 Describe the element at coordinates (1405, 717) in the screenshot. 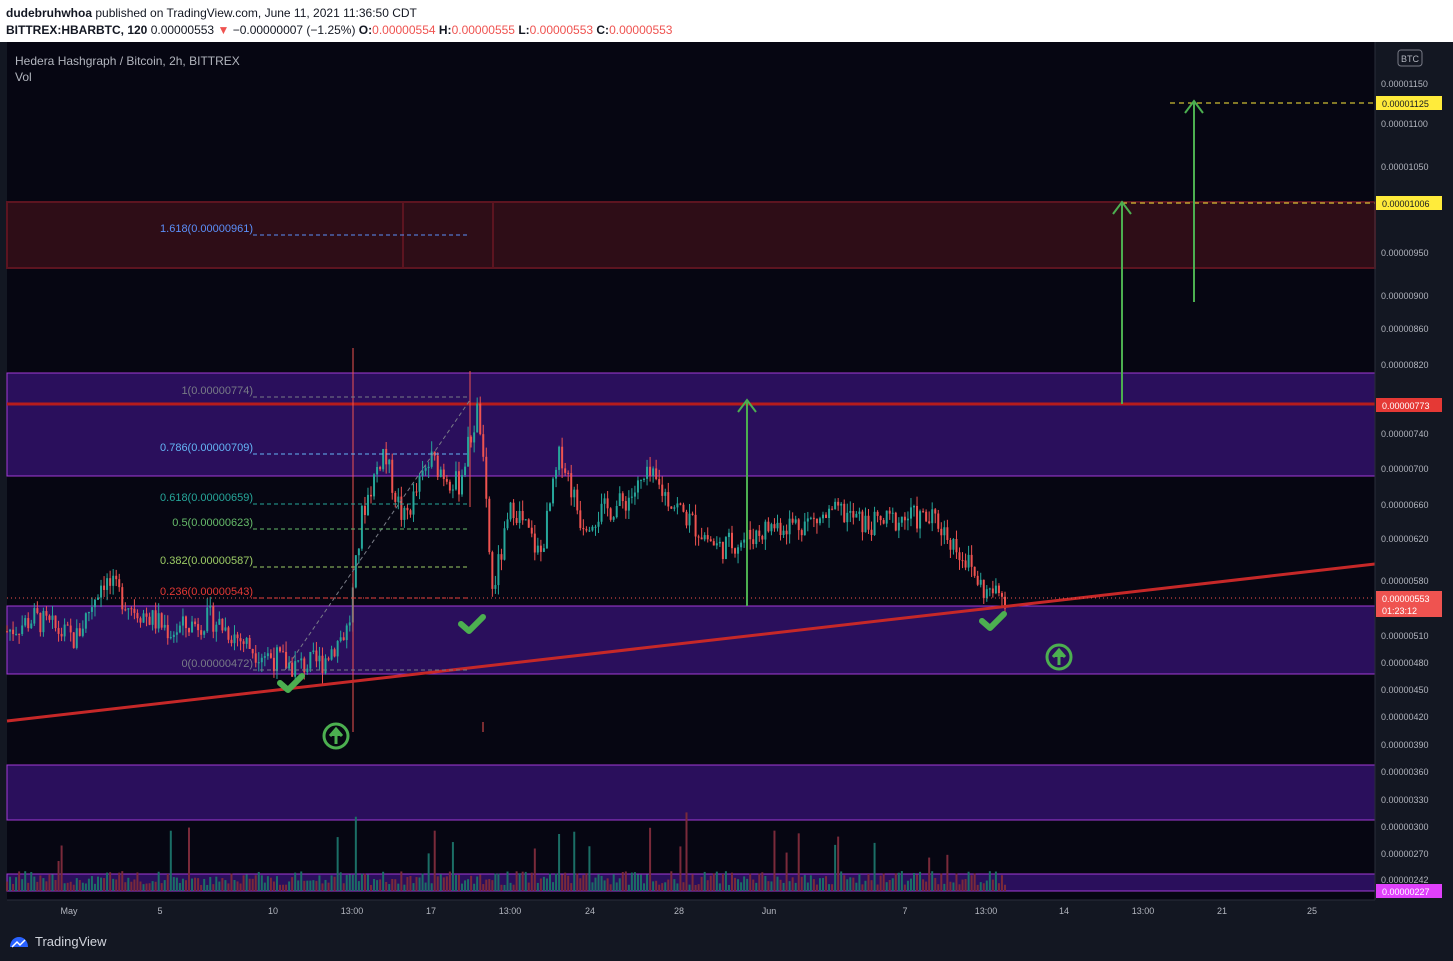

I see `price-tick: 0.00000420` at that location.